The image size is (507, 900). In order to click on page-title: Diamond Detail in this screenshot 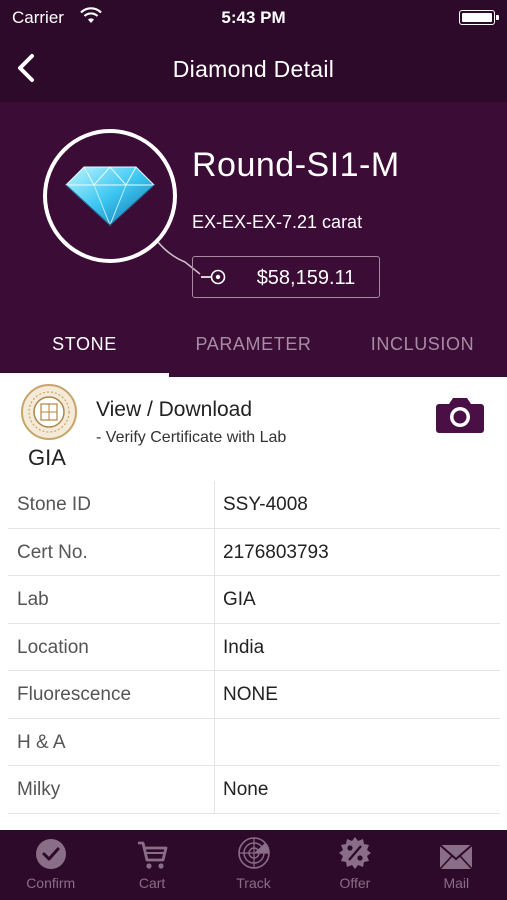, I will do `click(253, 69)`.